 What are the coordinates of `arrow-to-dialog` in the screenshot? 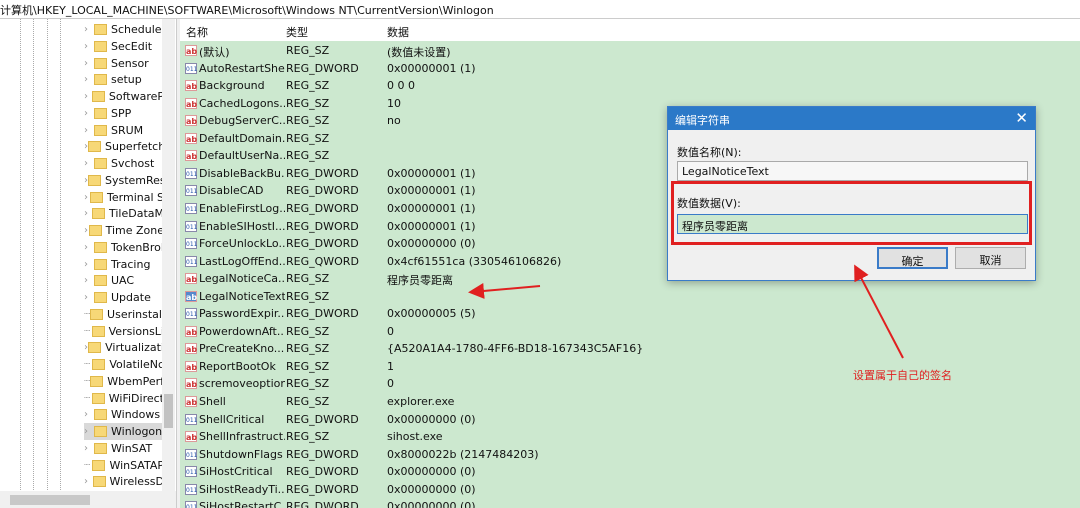 It's located at (879, 311).